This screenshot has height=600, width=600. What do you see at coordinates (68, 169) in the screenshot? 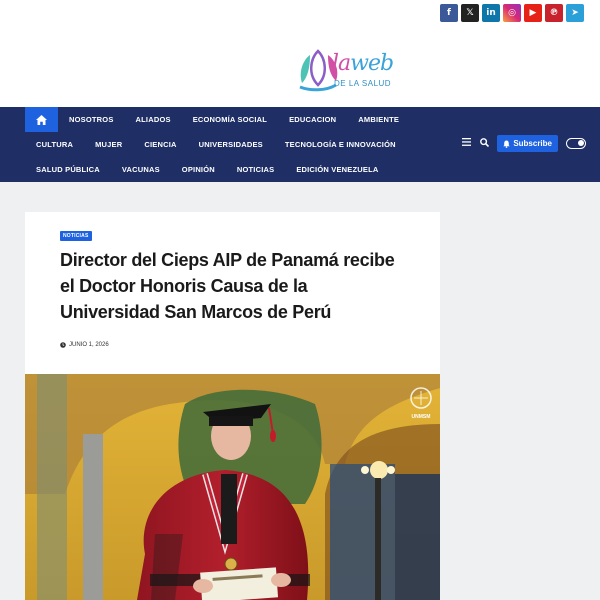
I see `nav-item-salud-publica: SALUD PÚBLICA` at bounding box center [68, 169].